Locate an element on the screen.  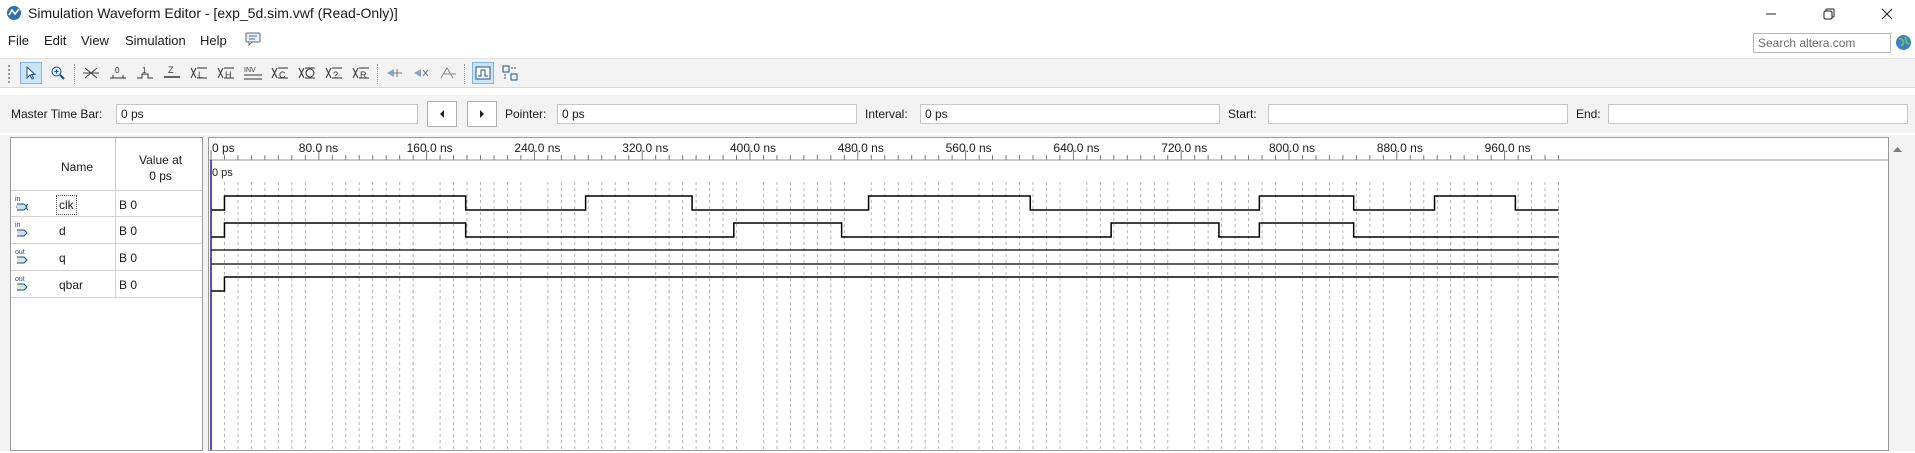
help-chat-icon is located at coordinates (253, 39).